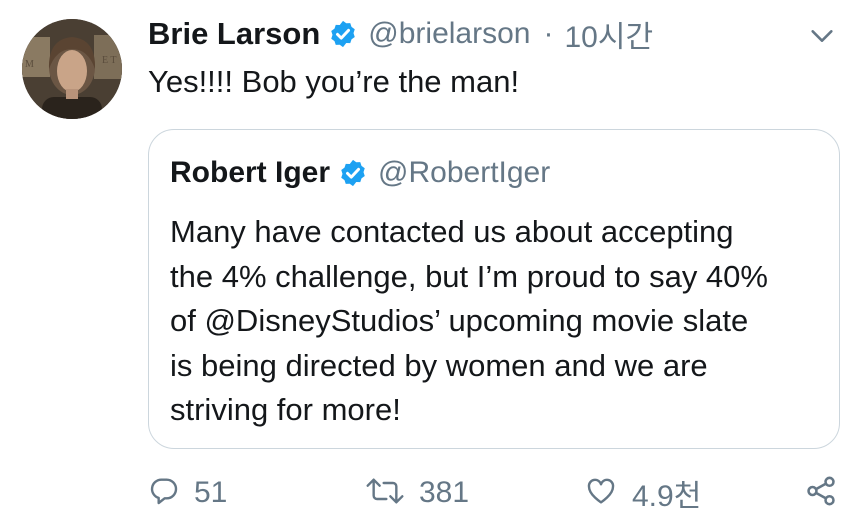  What do you see at coordinates (385, 493) in the screenshot?
I see `retweet-icon` at bounding box center [385, 493].